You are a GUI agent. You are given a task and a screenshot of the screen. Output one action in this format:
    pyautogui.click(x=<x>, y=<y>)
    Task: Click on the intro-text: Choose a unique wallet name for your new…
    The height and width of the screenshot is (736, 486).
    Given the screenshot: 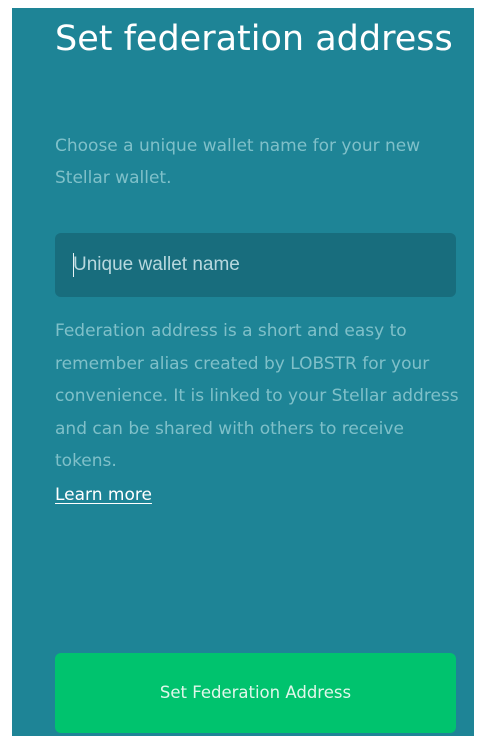 What is the action you would take?
    pyautogui.click(x=238, y=162)
    